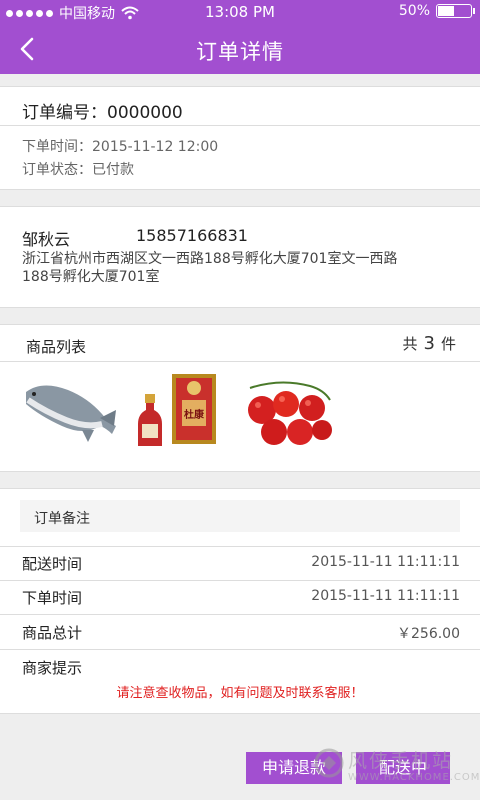 Image resolution: width=480 pixels, height=800 pixels. What do you see at coordinates (113, 170) in the screenshot?
I see `order-status-value: 已付款` at bounding box center [113, 170].